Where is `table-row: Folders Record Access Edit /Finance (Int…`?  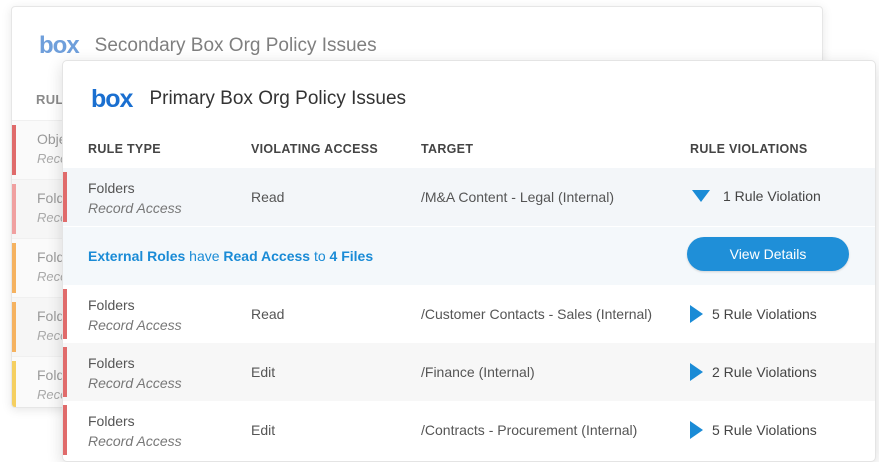
table-row: Folders Record Access Edit /Finance (Int… is located at coordinates (469, 372).